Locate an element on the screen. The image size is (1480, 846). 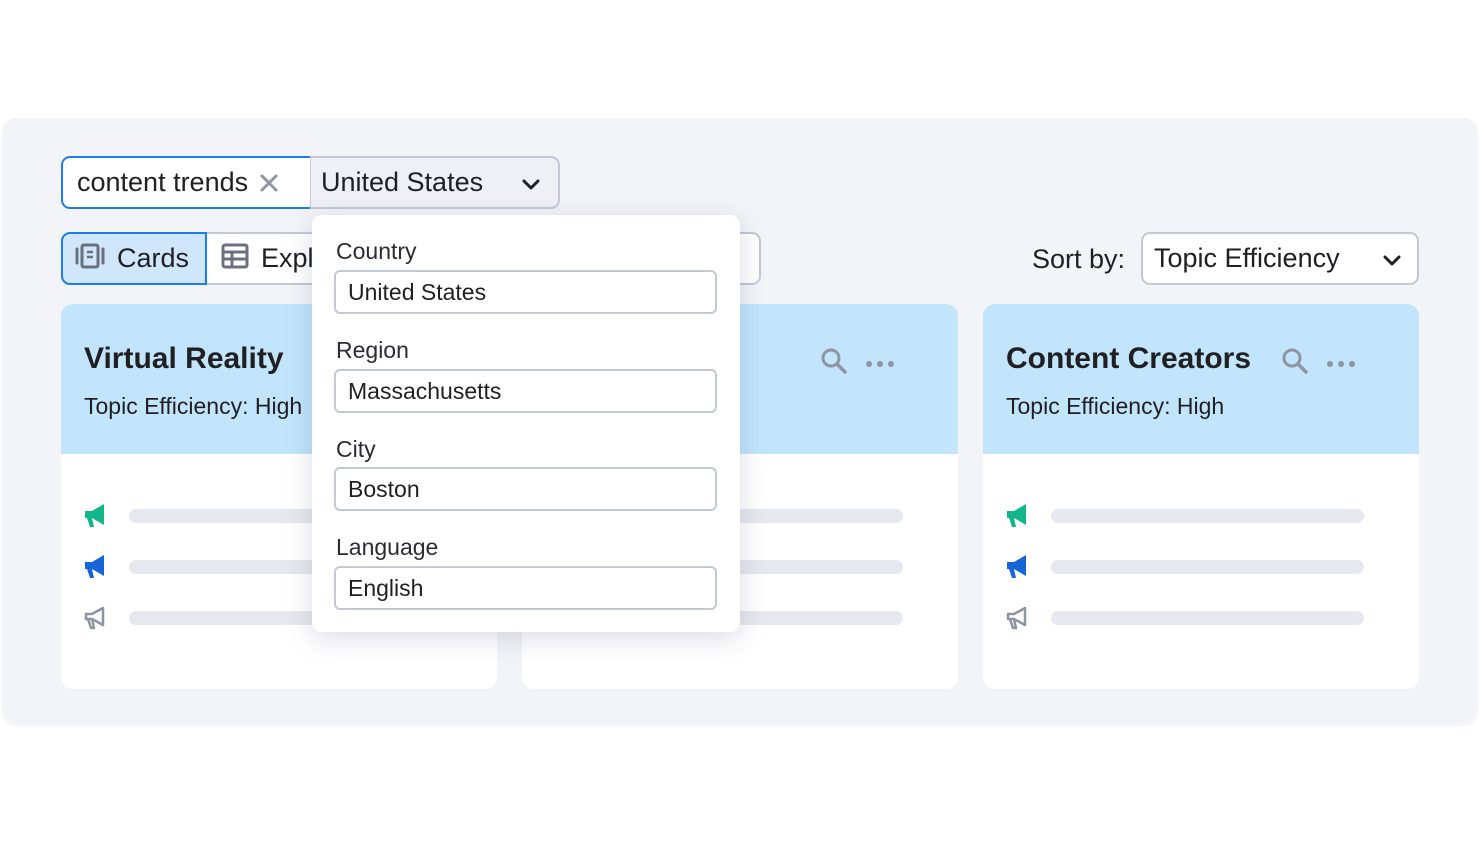
city-label: City is located at coordinates (356, 449).